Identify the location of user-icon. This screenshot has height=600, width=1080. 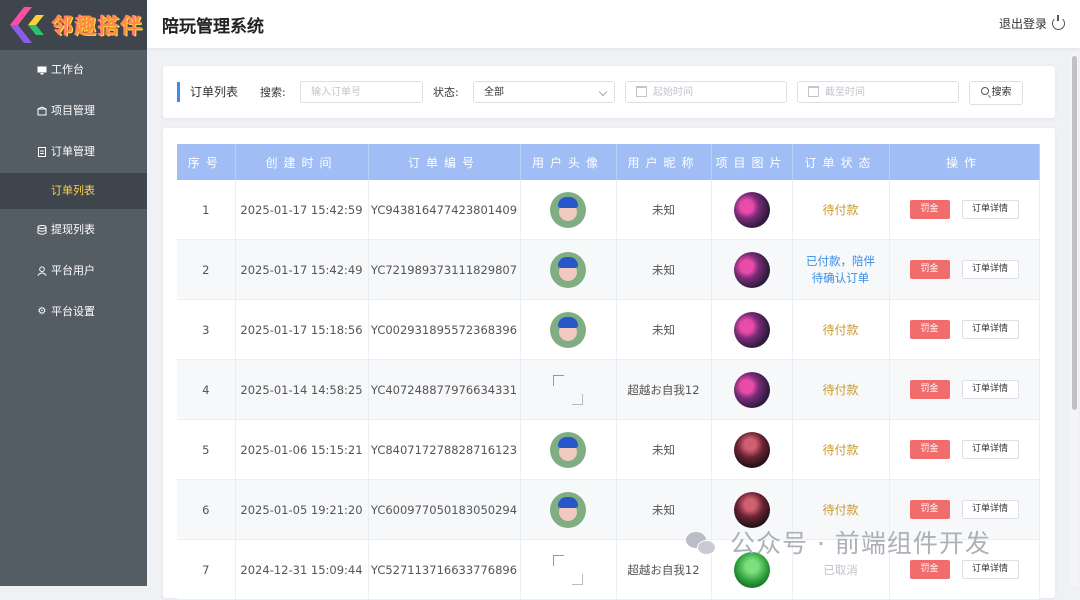
(42, 271).